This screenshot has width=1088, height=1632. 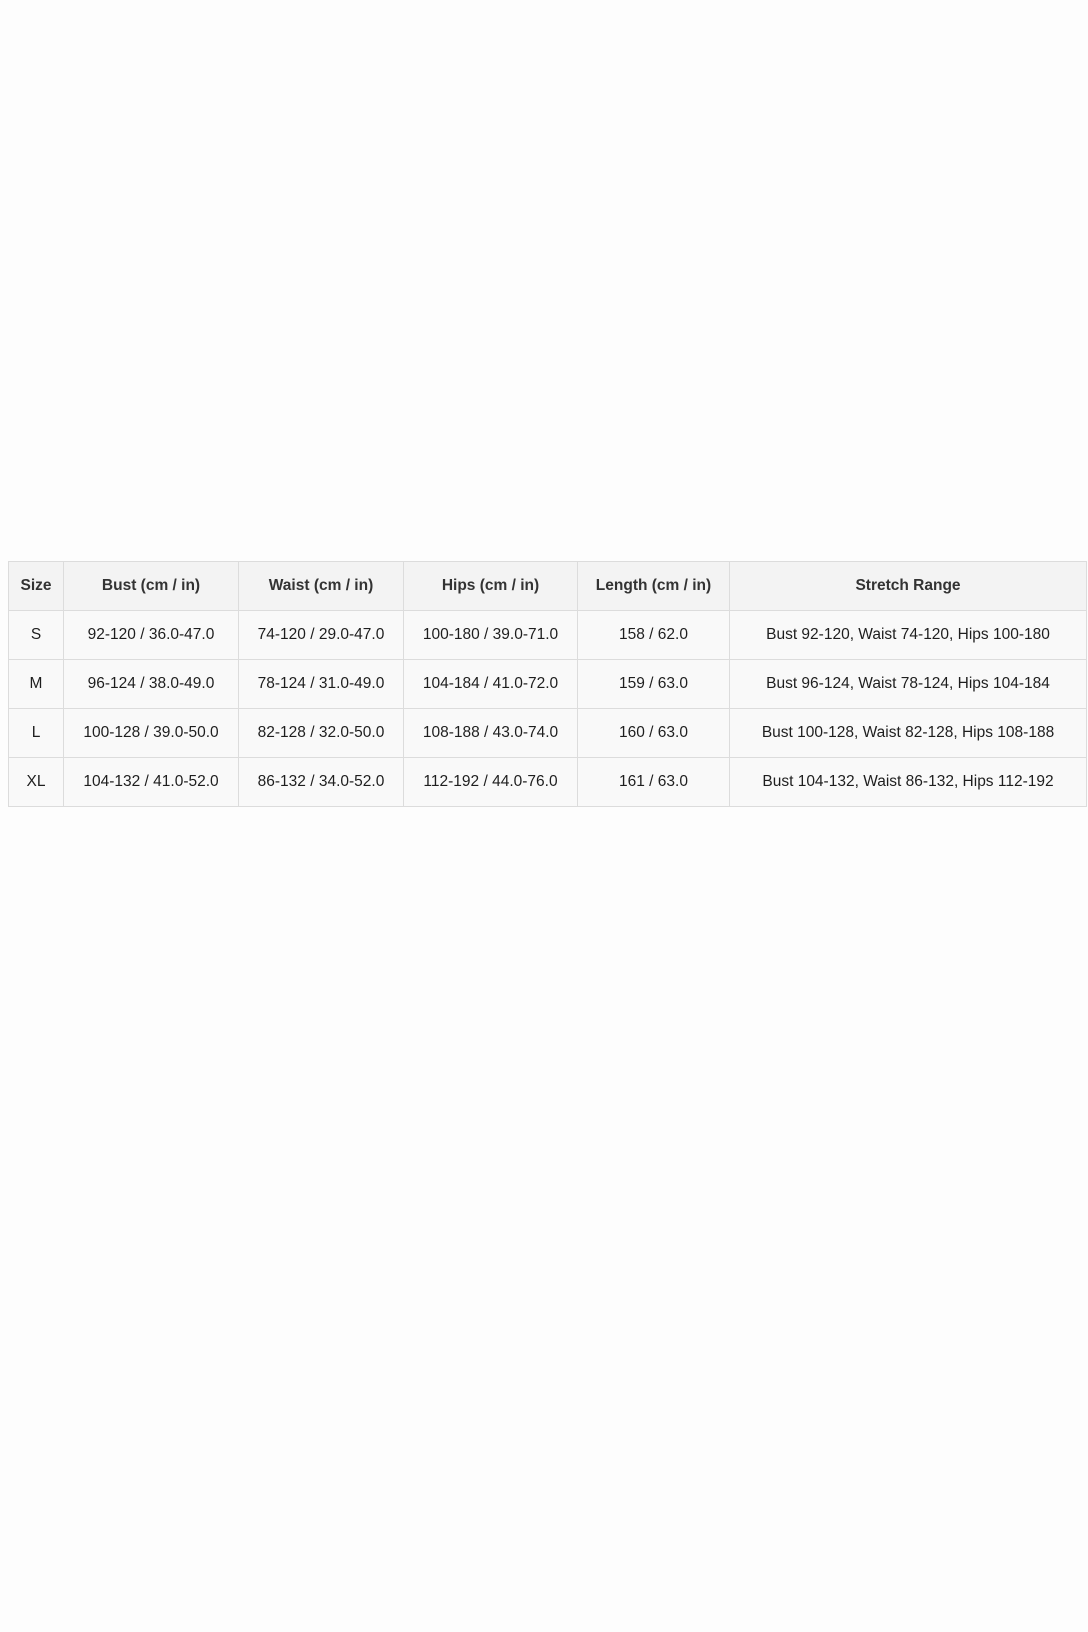 What do you see at coordinates (36, 635) in the screenshot?
I see `cell-size: S` at bounding box center [36, 635].